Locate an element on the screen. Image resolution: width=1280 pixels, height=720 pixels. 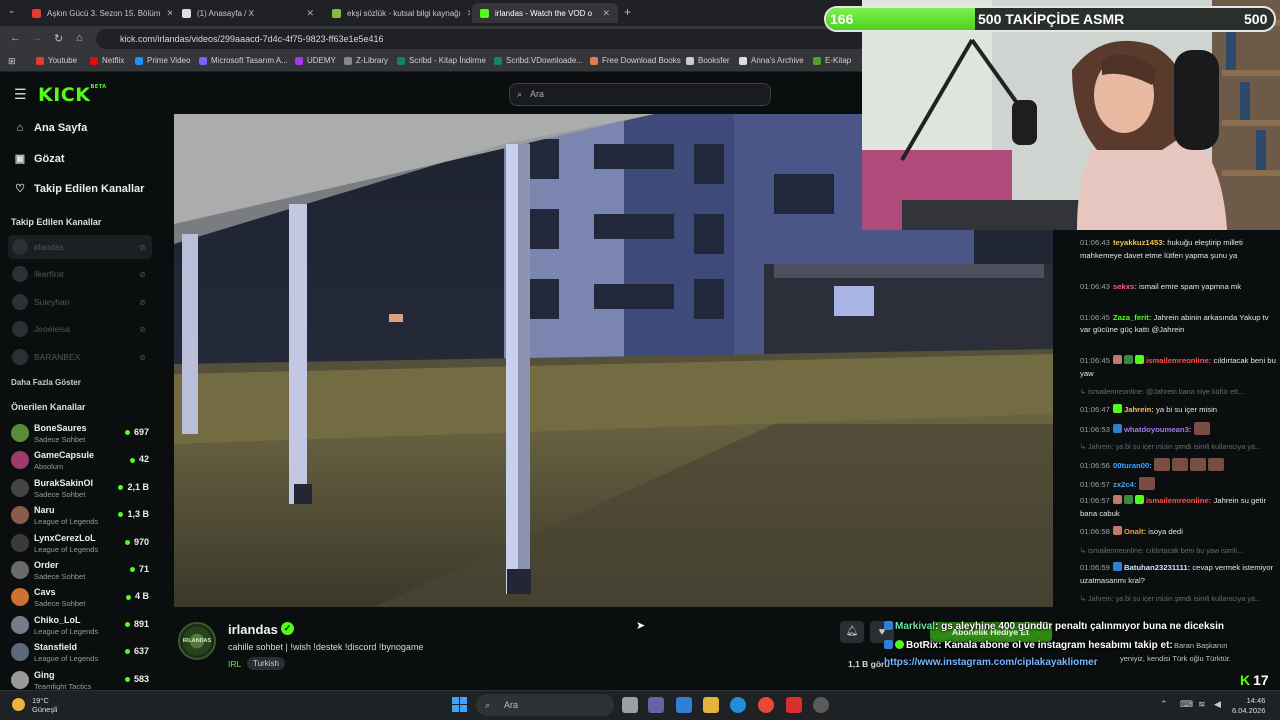
recommended-channel: GameCapsule Absolum 42 is located at coordinates (81, 461).